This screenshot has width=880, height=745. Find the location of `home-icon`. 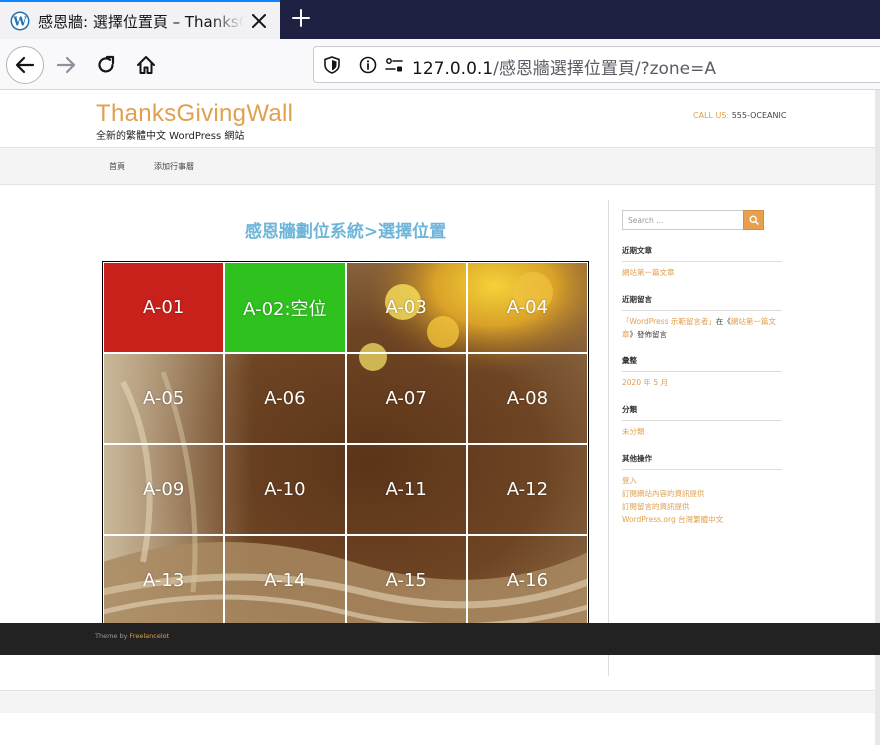

home-icon is located at coordinates (146, 65).